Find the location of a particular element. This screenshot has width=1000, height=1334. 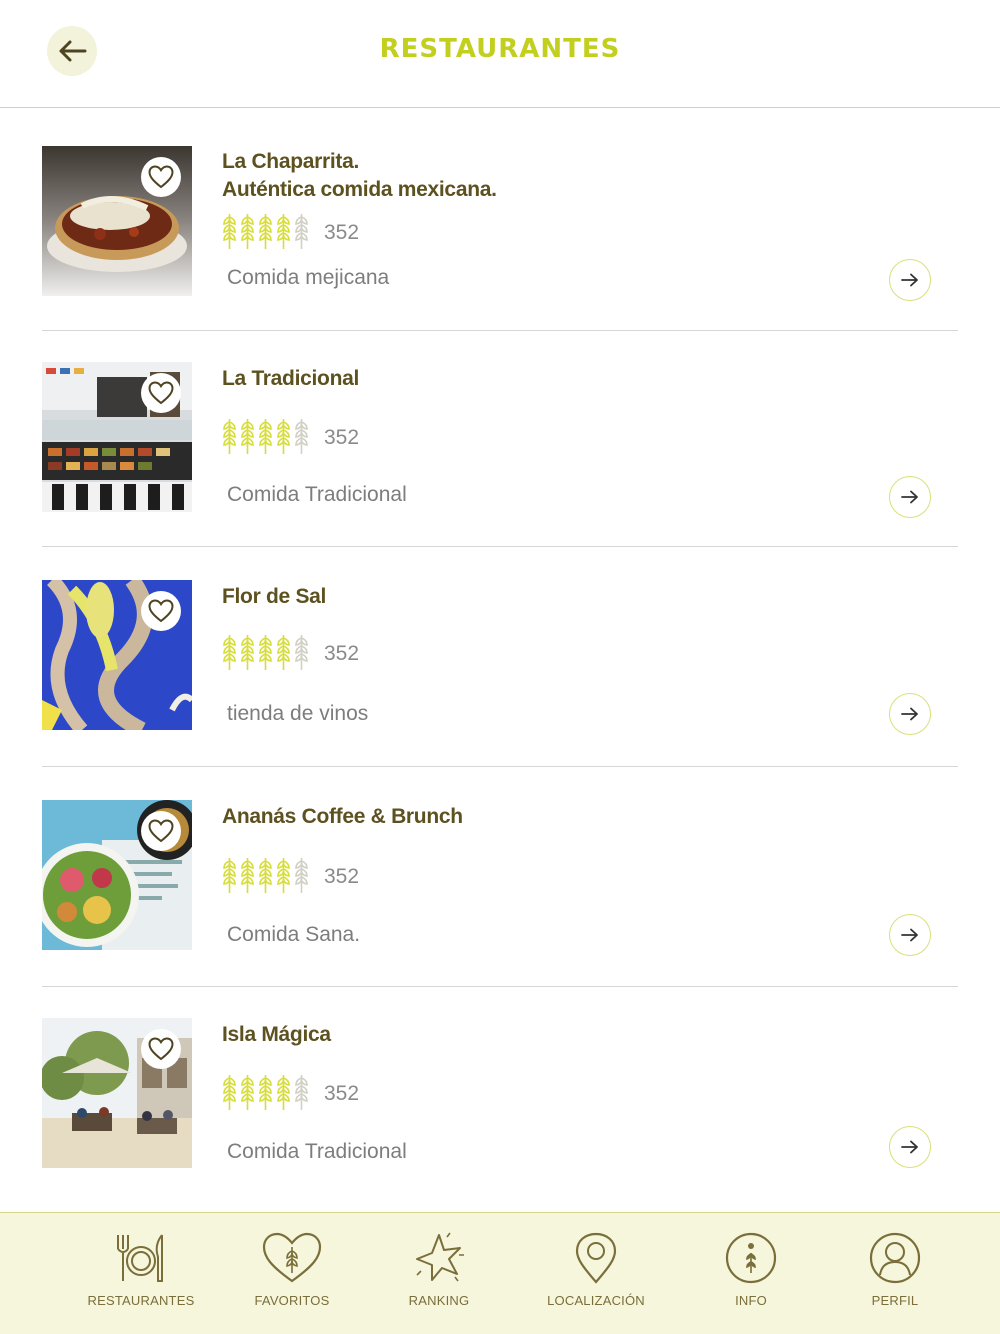

restaurant-name: La Tradicional is located at coordinates (291, 378).